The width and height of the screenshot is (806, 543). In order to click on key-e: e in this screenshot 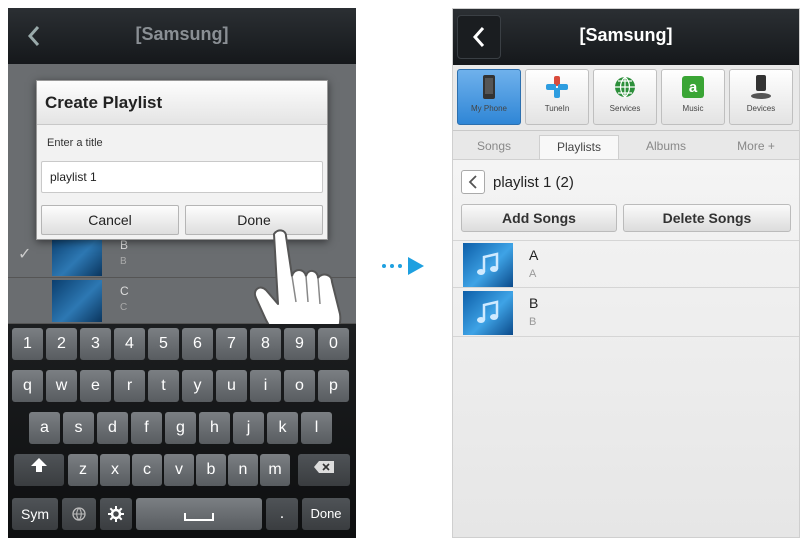, I will do `click(95, 386)`.